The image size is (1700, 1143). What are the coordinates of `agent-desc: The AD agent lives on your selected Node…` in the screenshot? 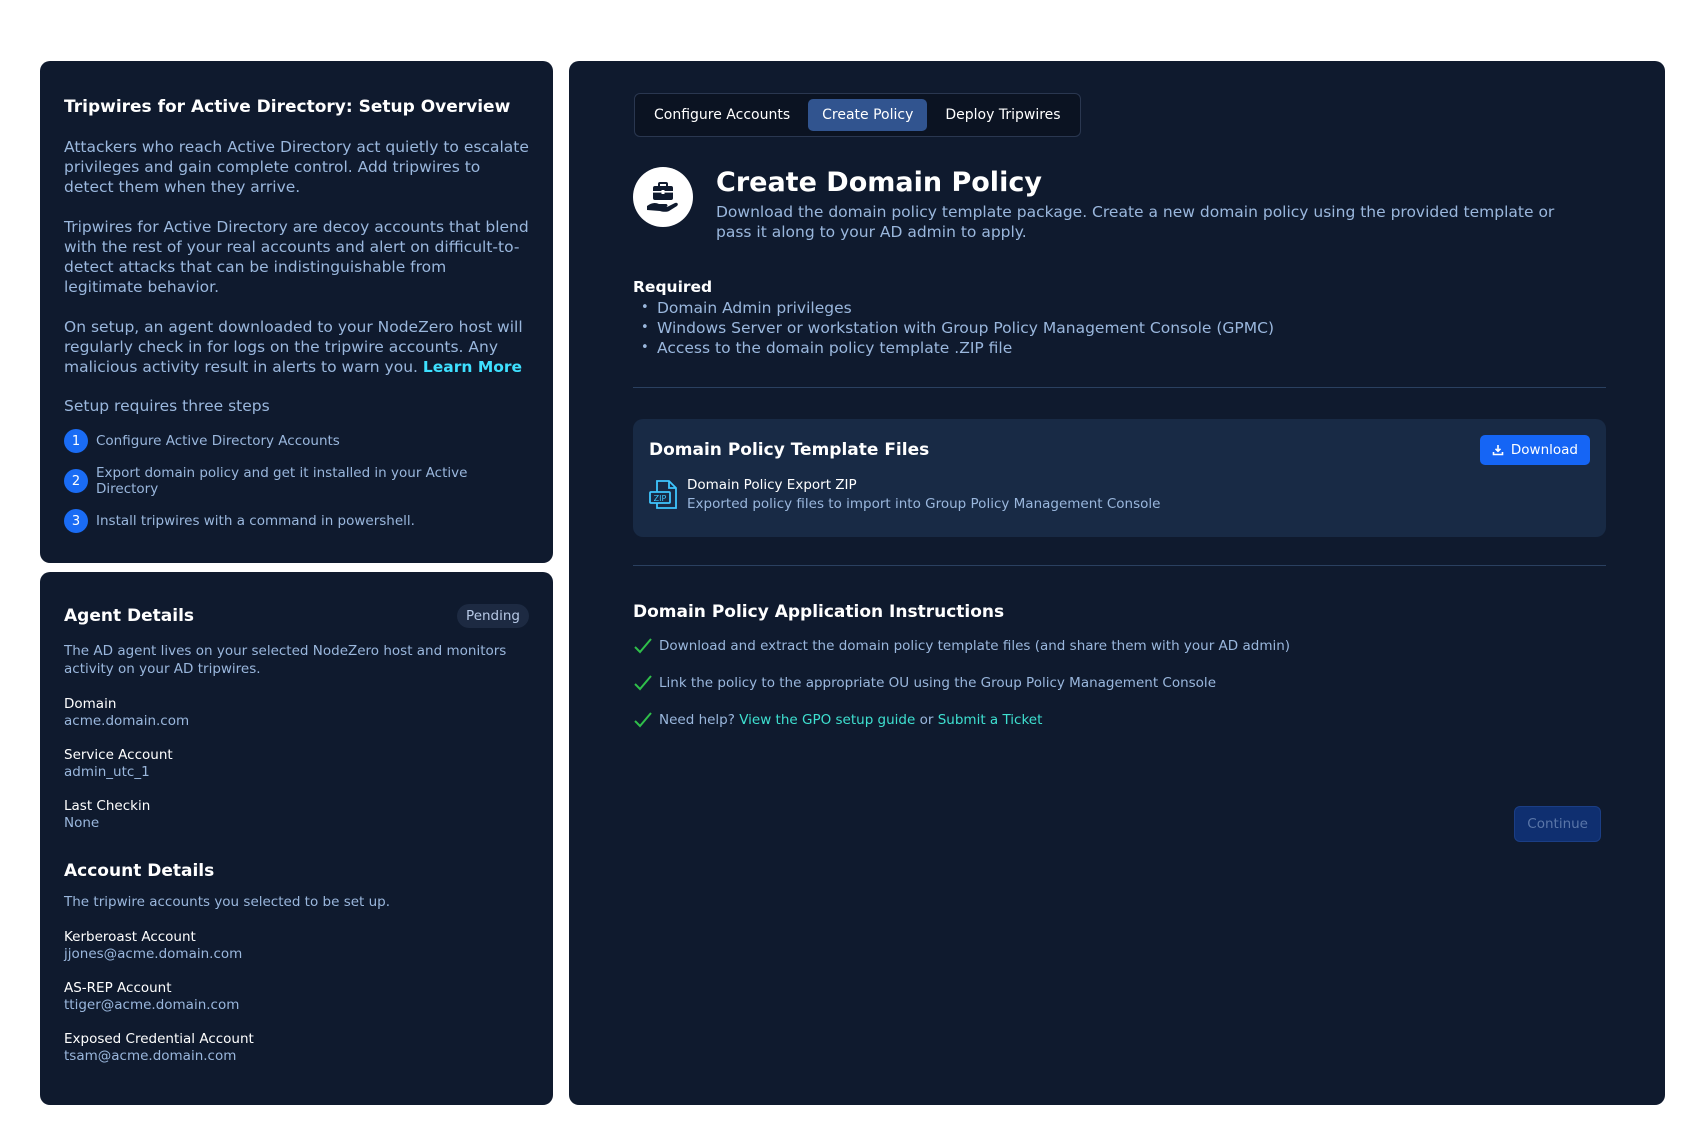 It's located at (285, 660).